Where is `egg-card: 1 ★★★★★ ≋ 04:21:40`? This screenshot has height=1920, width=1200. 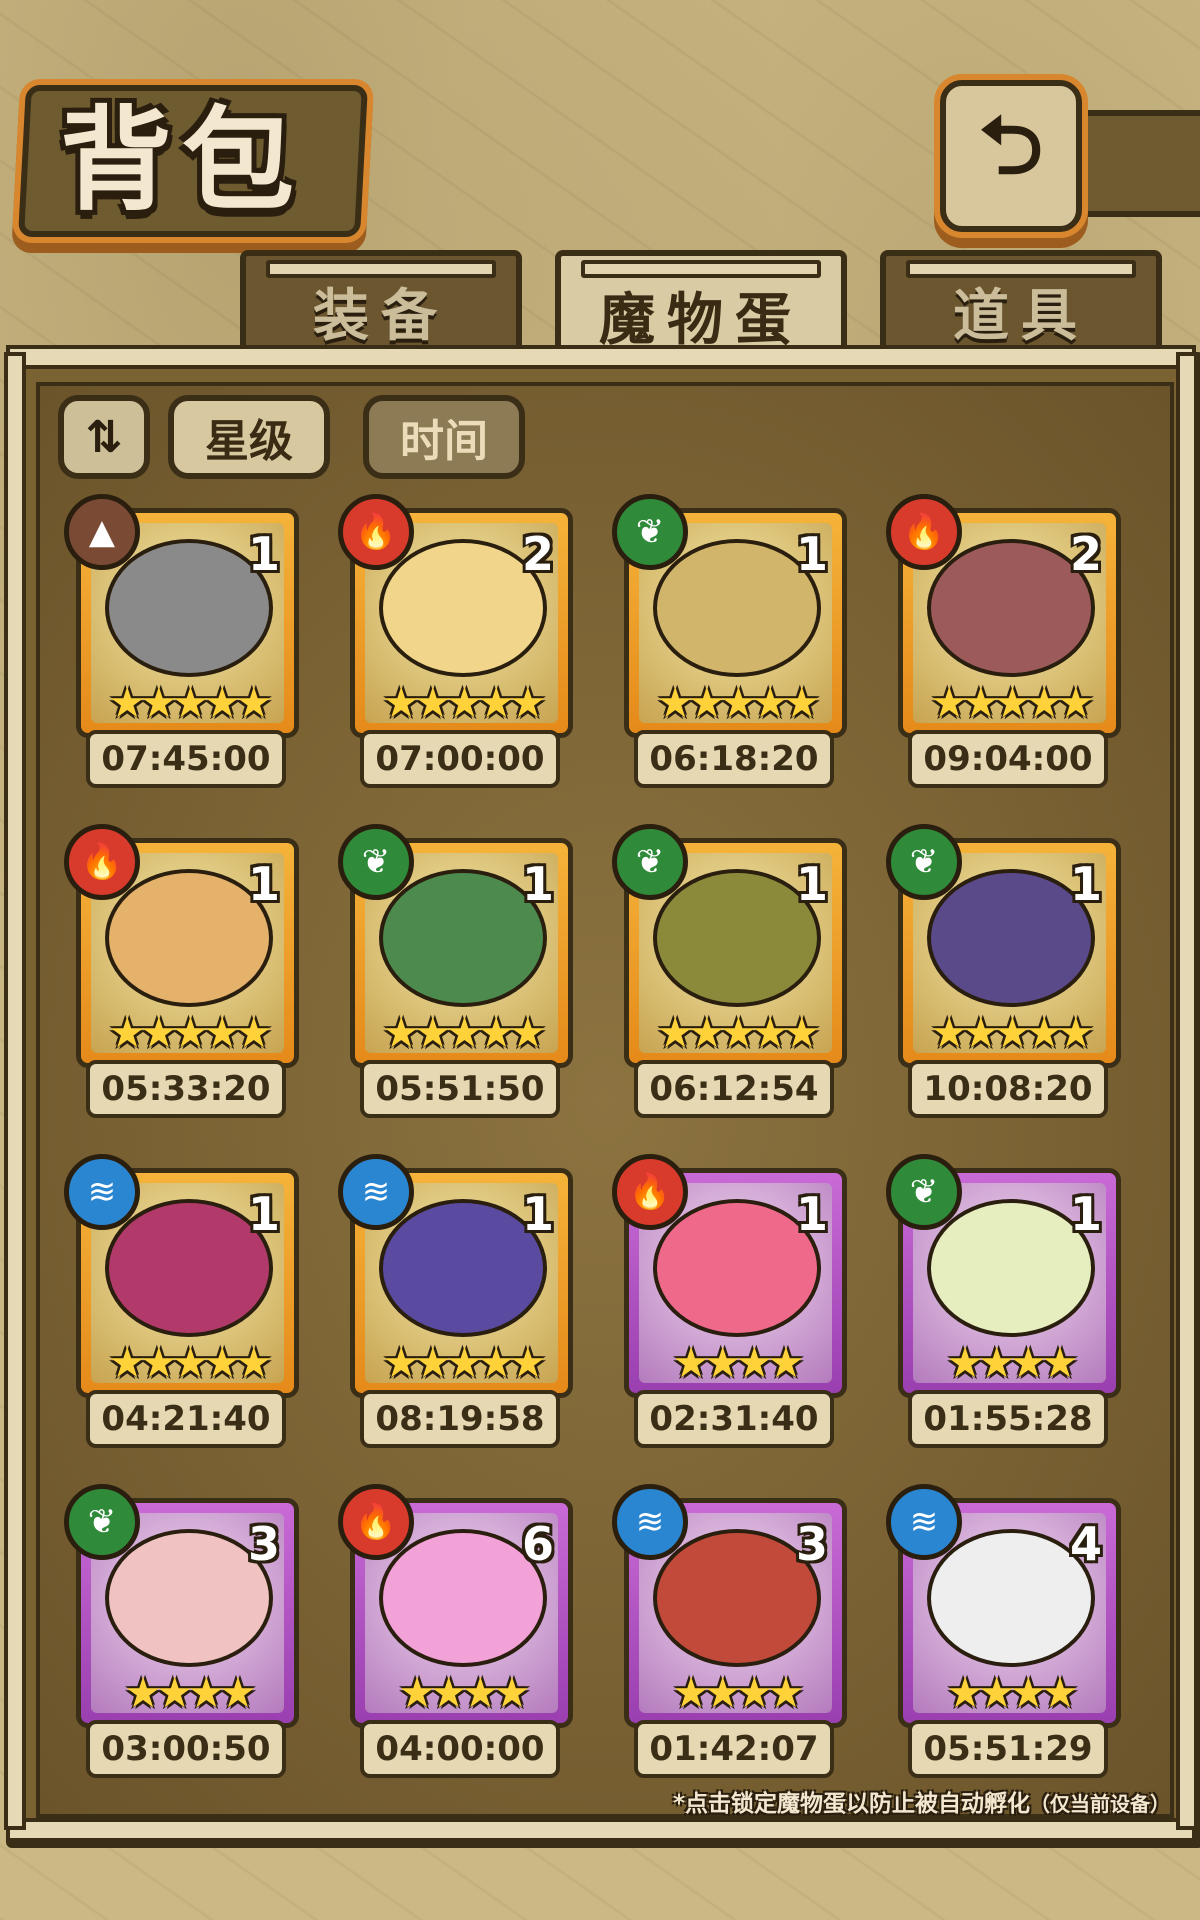
egg-card: 1 ★★★★★ ≋ 04:21:40 is located at coordinates (182, 1301).